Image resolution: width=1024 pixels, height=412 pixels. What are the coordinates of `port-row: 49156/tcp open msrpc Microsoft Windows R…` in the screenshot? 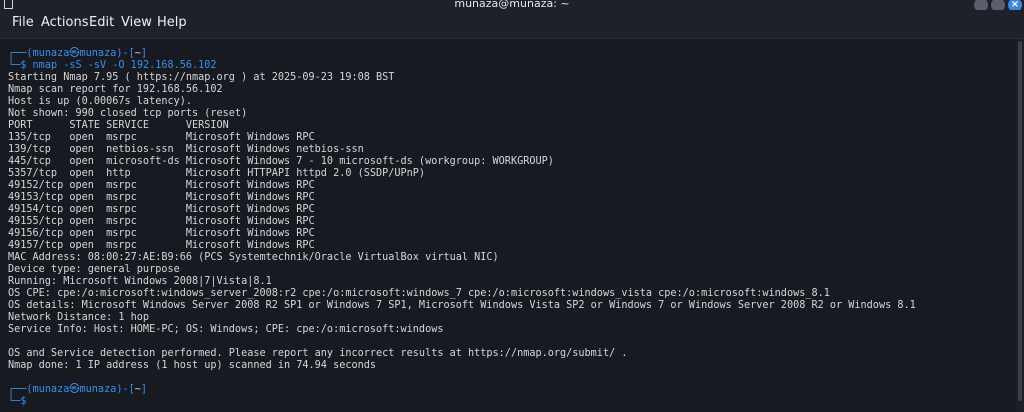 It's located at (161, 233).